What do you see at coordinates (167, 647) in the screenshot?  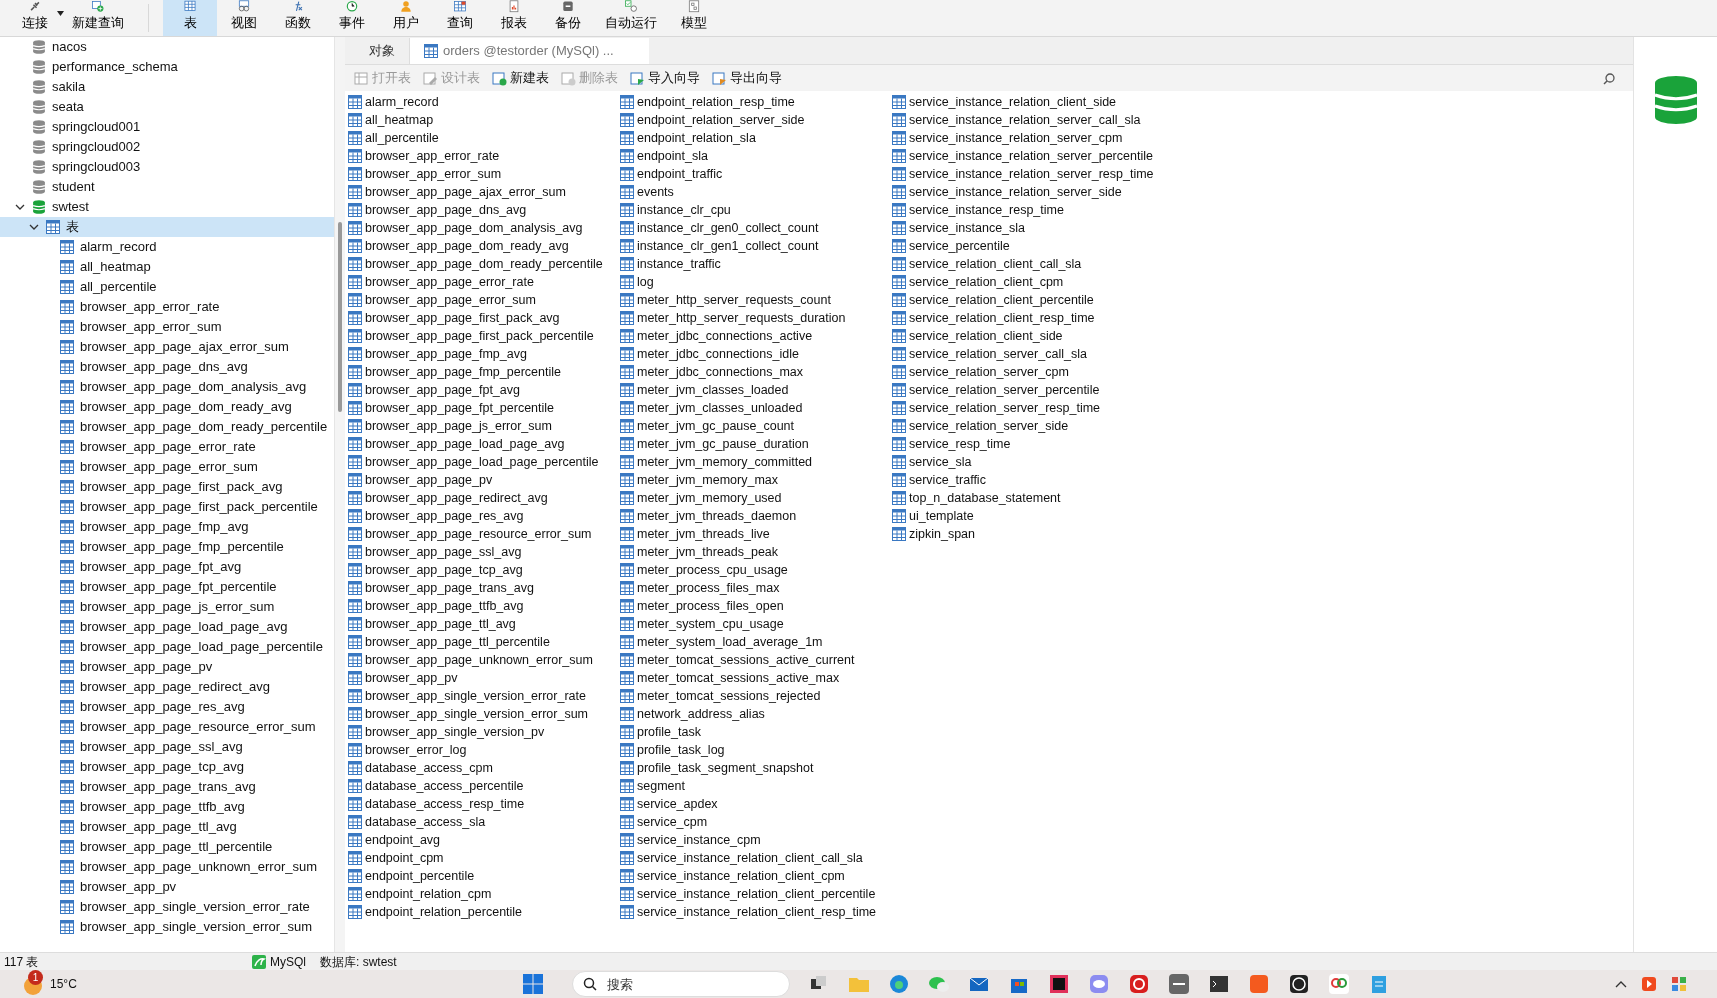 I see `tree-item: browser_app_page_load_page_percentile` at bounding box center [167, 647].